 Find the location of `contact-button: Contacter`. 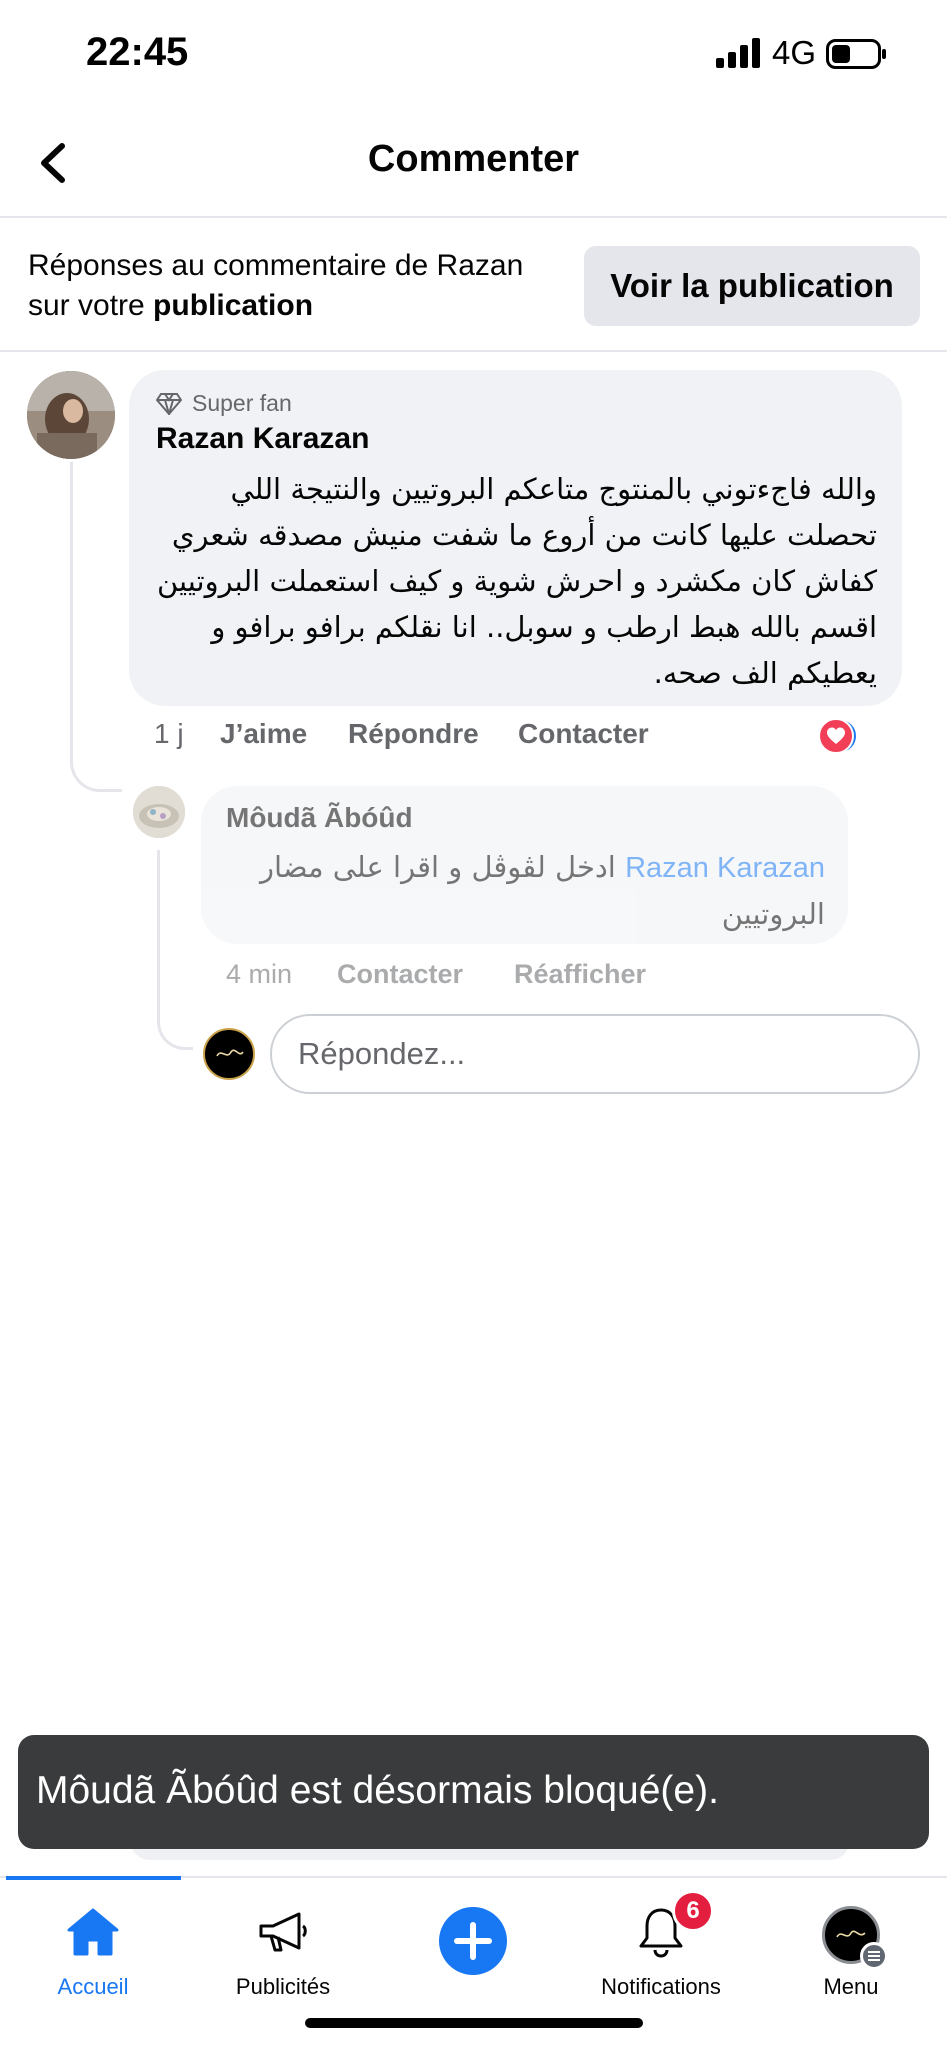

contact-button: Contacter is located at coordinates (583, 734).